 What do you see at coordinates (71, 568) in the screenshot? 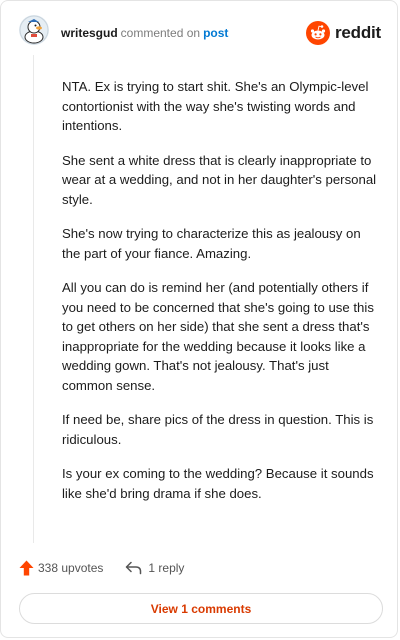
I see `upvote-count: 338 upvotes` at bounding box center [71, 568].